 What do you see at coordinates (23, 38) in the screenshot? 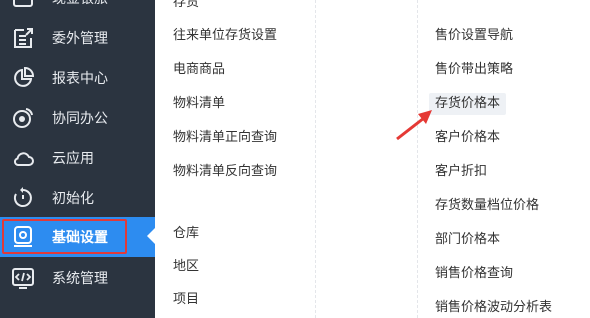
I see `outsource-icon` at bounding box center [23, 38].